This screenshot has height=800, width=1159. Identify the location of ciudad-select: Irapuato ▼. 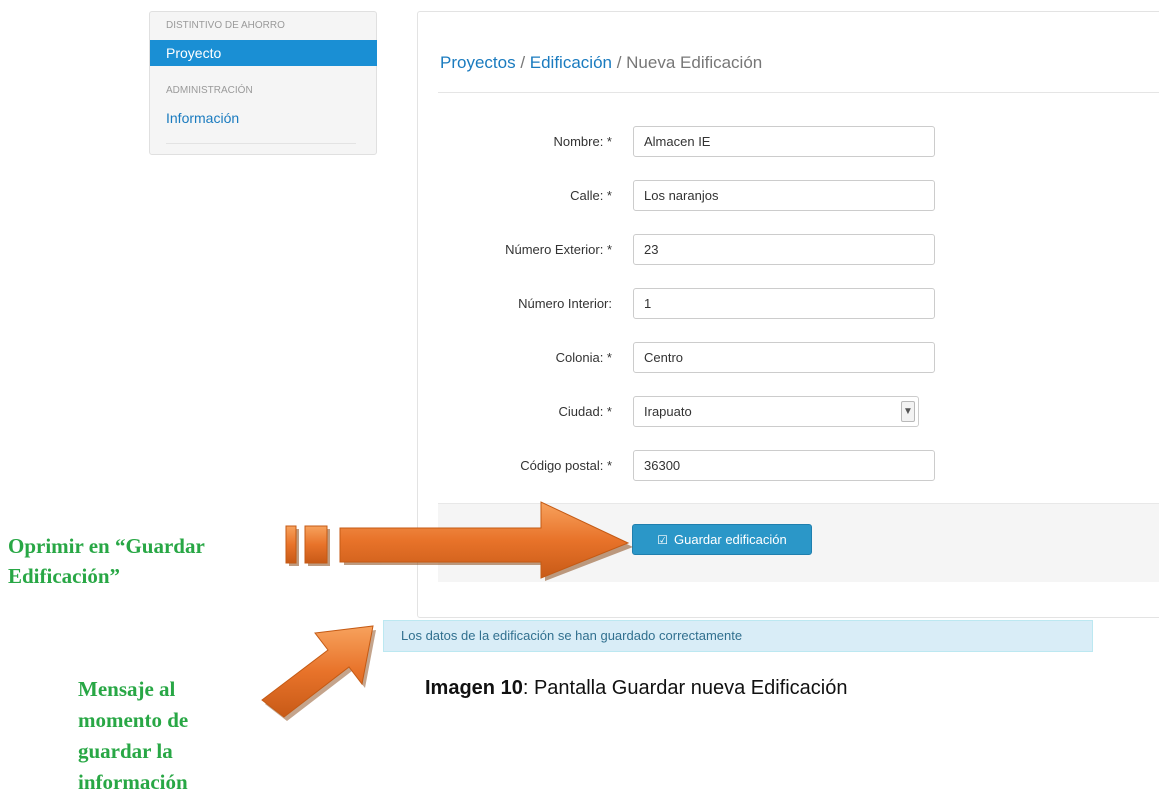
(776, 411).